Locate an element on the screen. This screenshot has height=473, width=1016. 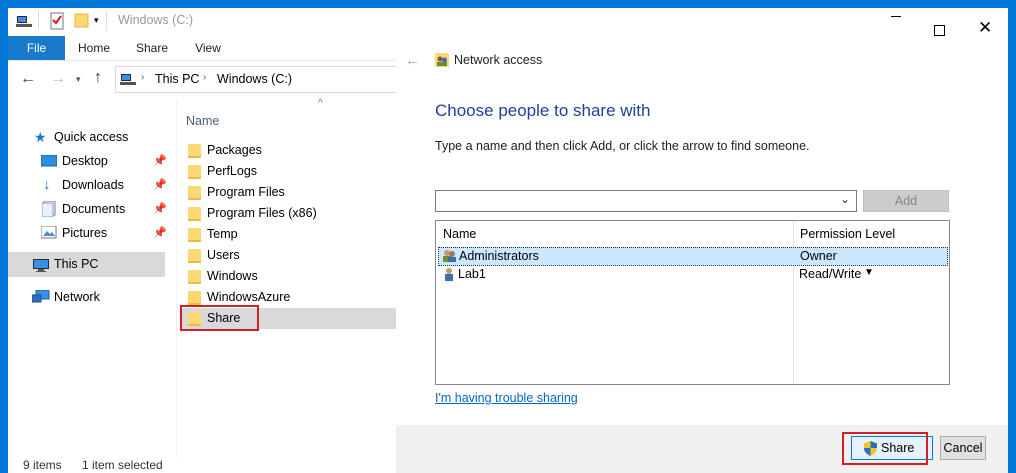
share-button-highlight is located at coordinates (885, 448).